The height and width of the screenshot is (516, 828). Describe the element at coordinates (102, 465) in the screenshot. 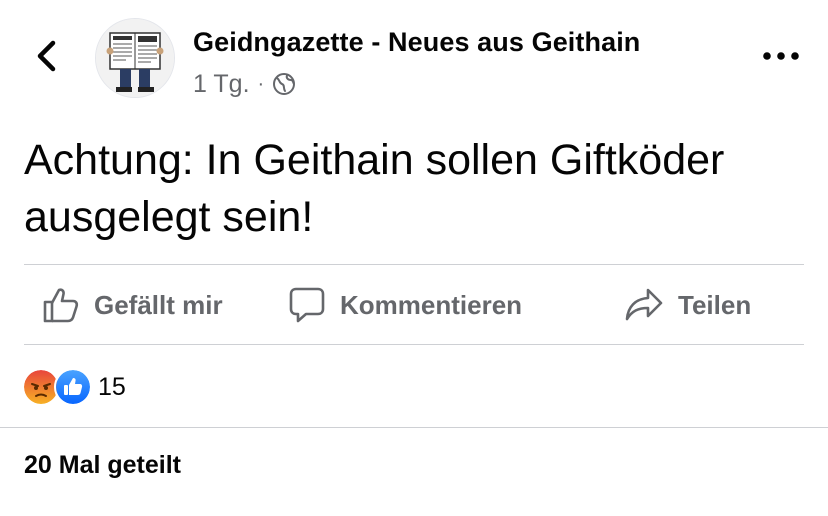

I see `shares-count: 20 Mal geteilt` at that location.